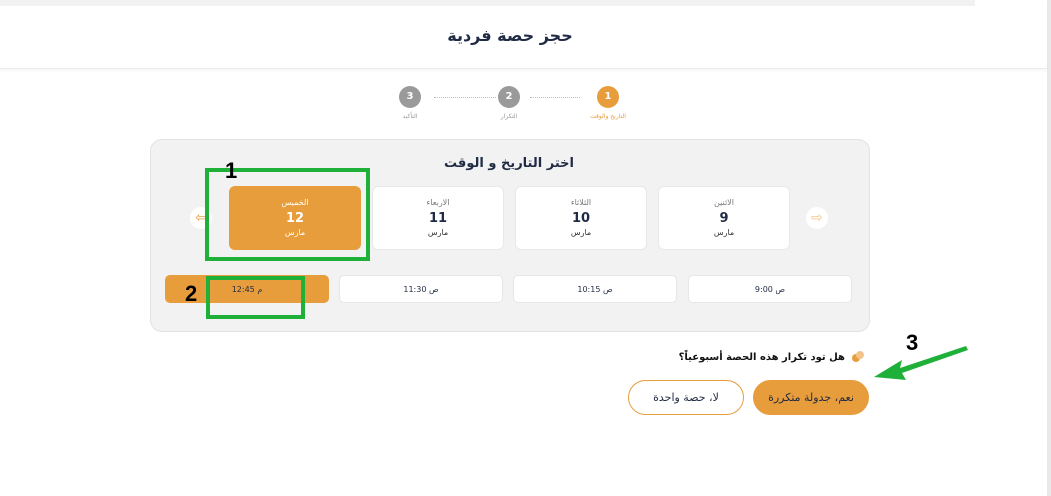 The width and height of the screenshot is (1051, 496). I want to click on day-number: 9, so click(724, 218).